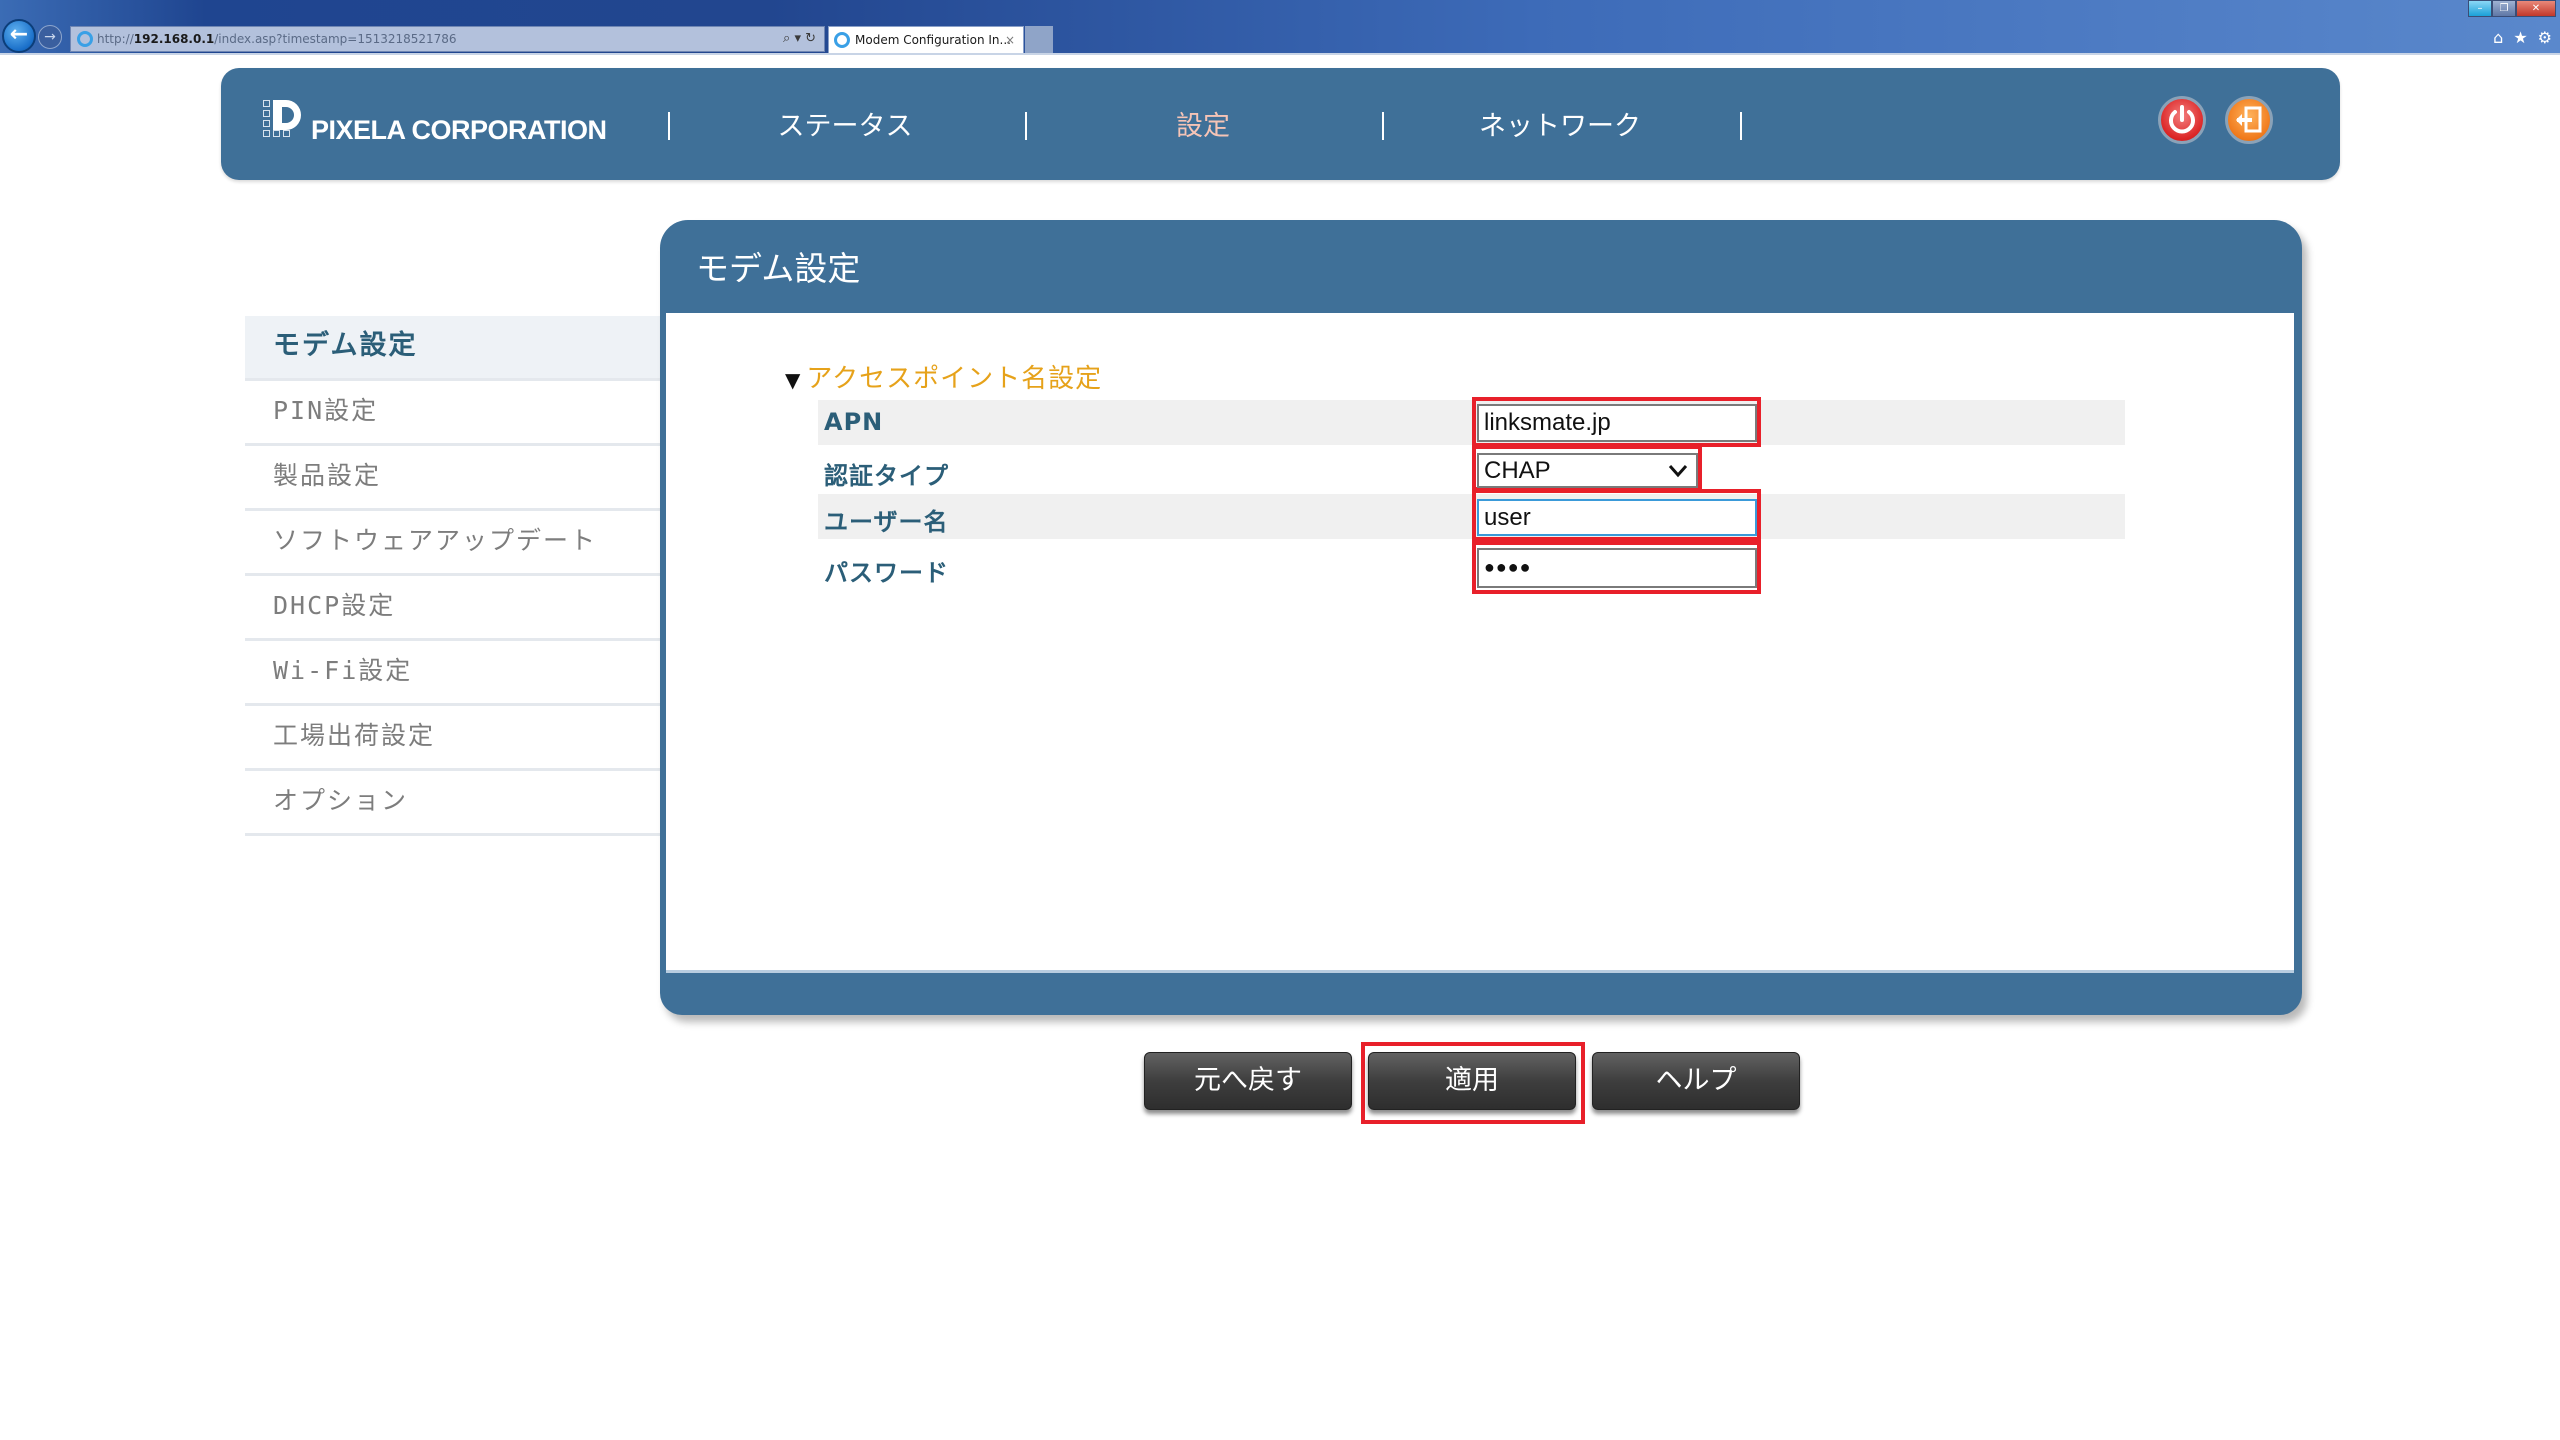 This screenshot has height=1440, width=2560. Describe the element at coordinates (845, 123) in the screenshot. I see `nav-status: ステータス` at that location.